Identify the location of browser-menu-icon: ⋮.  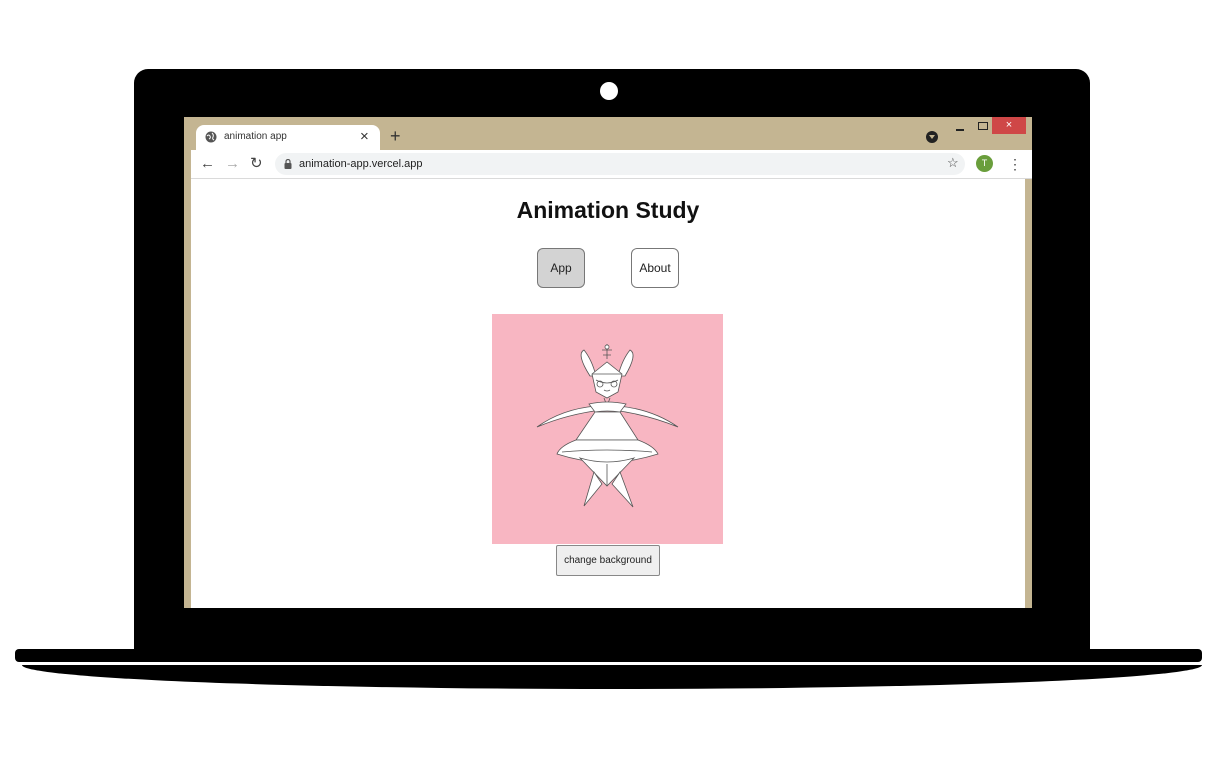
(1015, 164).